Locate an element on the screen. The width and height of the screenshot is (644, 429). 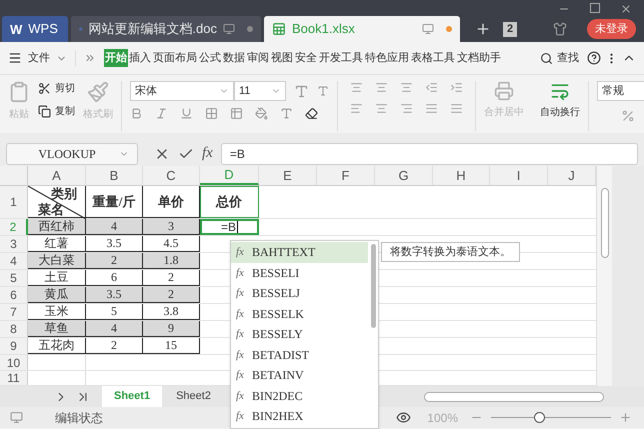
function-suggestion: fx BIN2HEX is located at coordinates (299, 416).